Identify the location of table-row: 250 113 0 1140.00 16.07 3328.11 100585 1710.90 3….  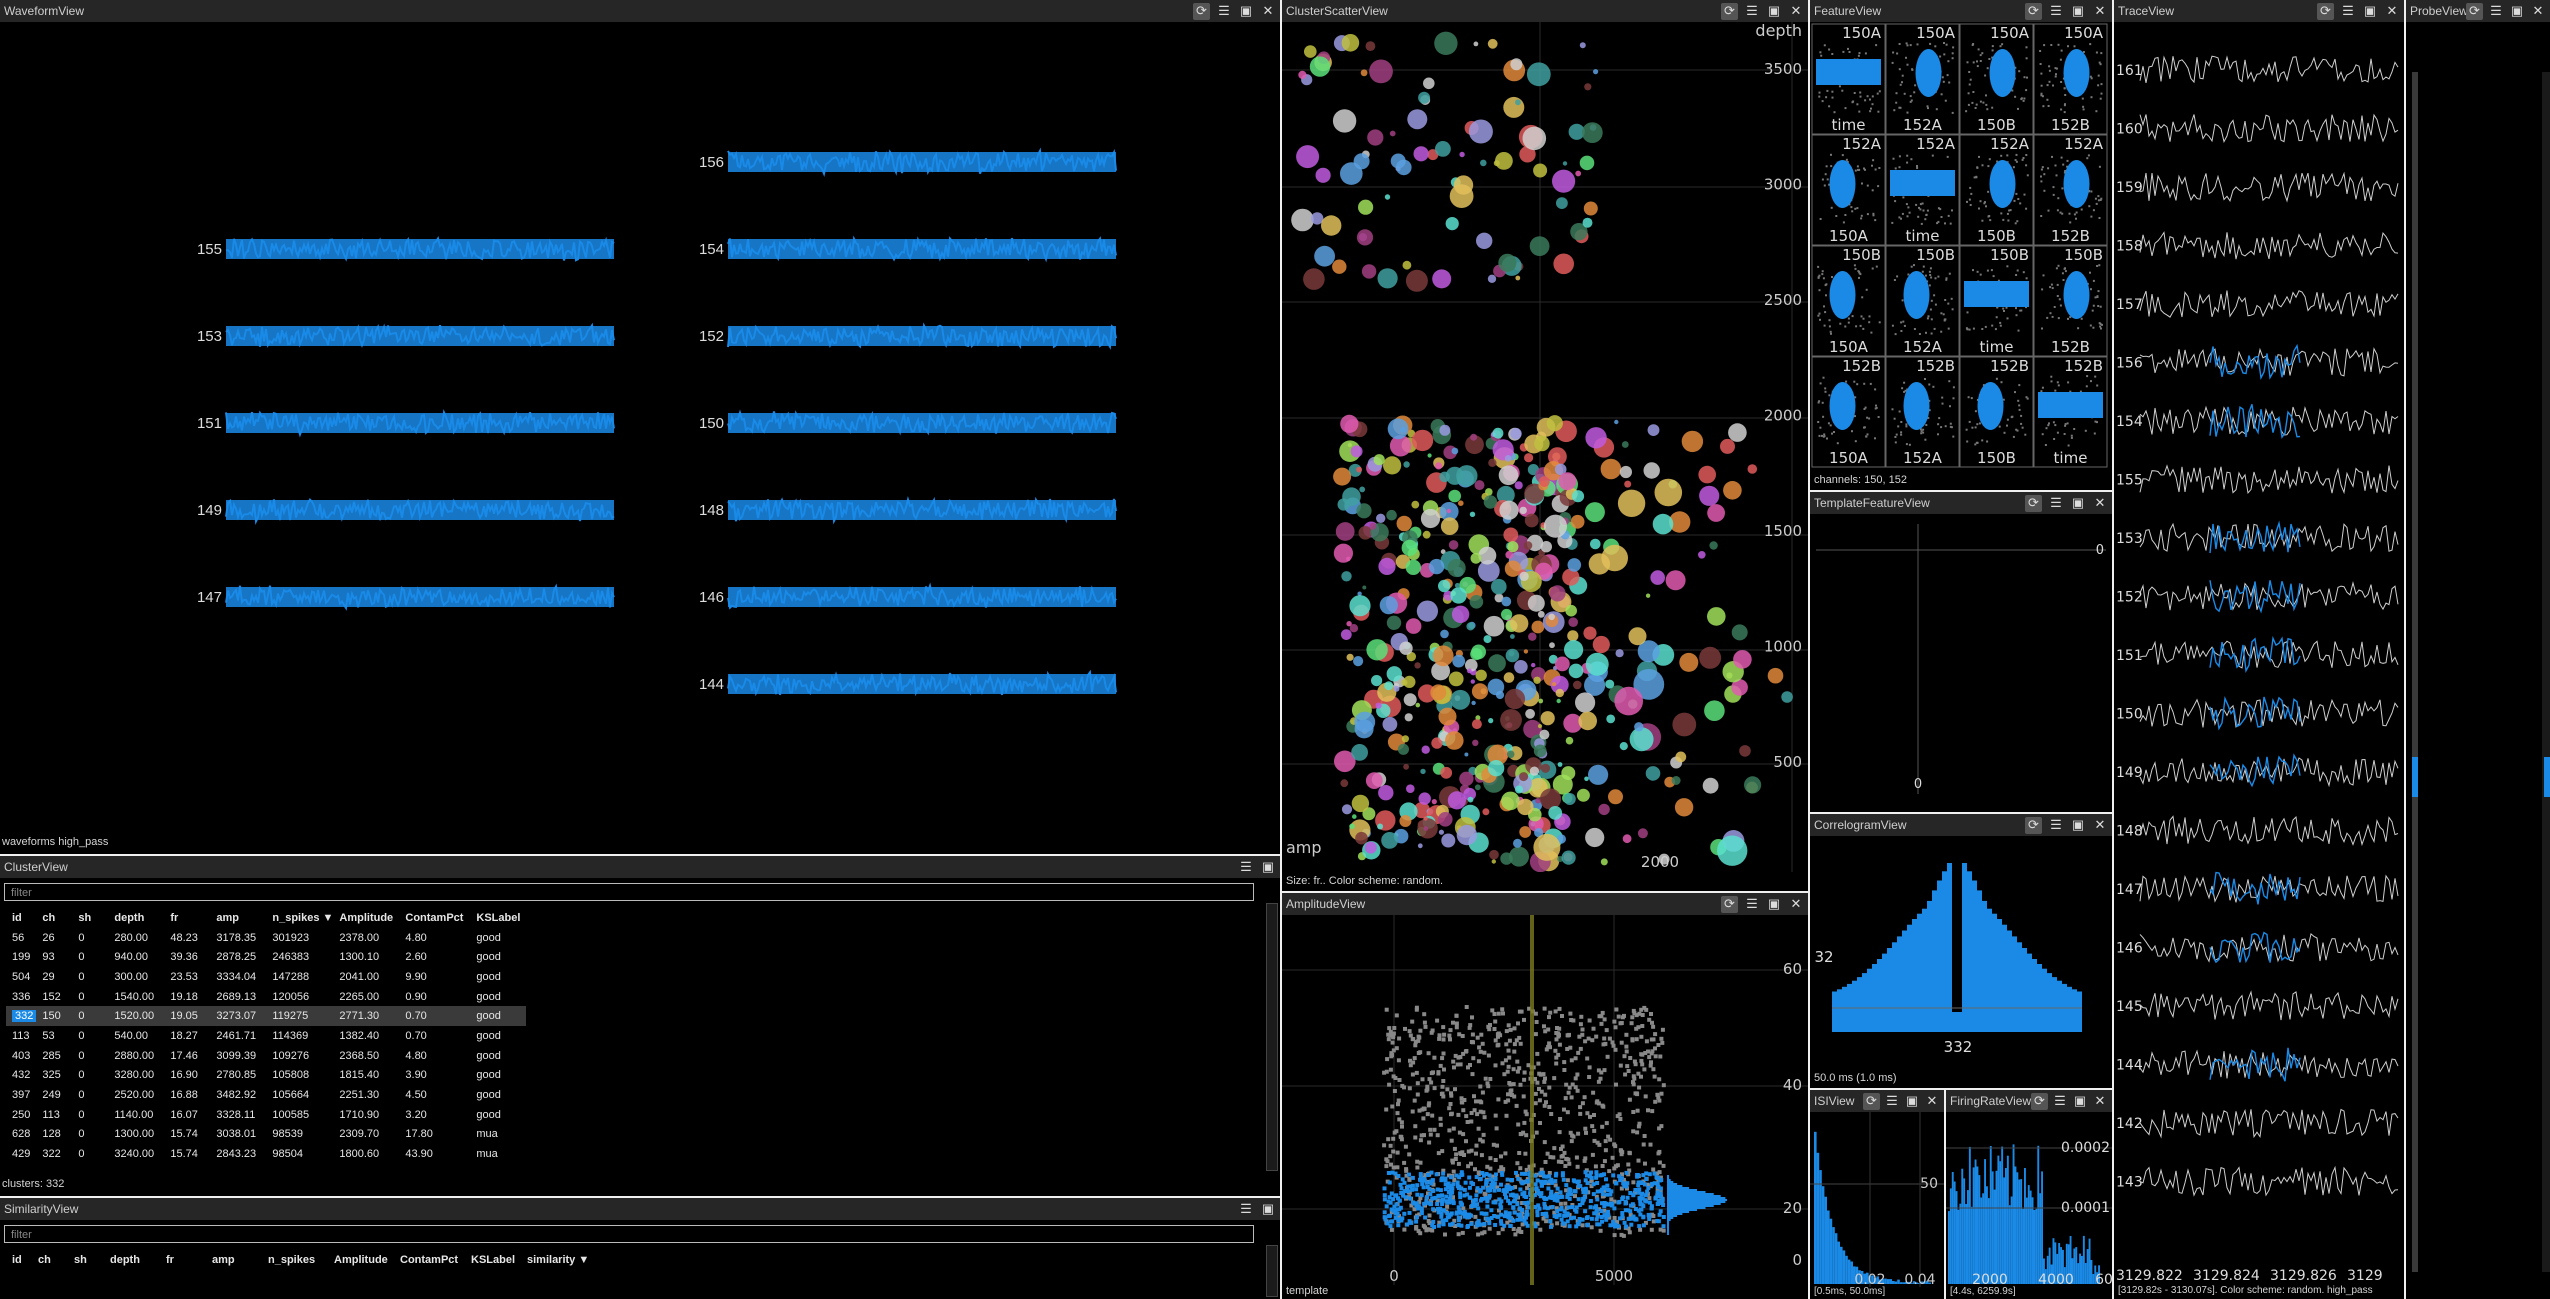
(266, 1115).